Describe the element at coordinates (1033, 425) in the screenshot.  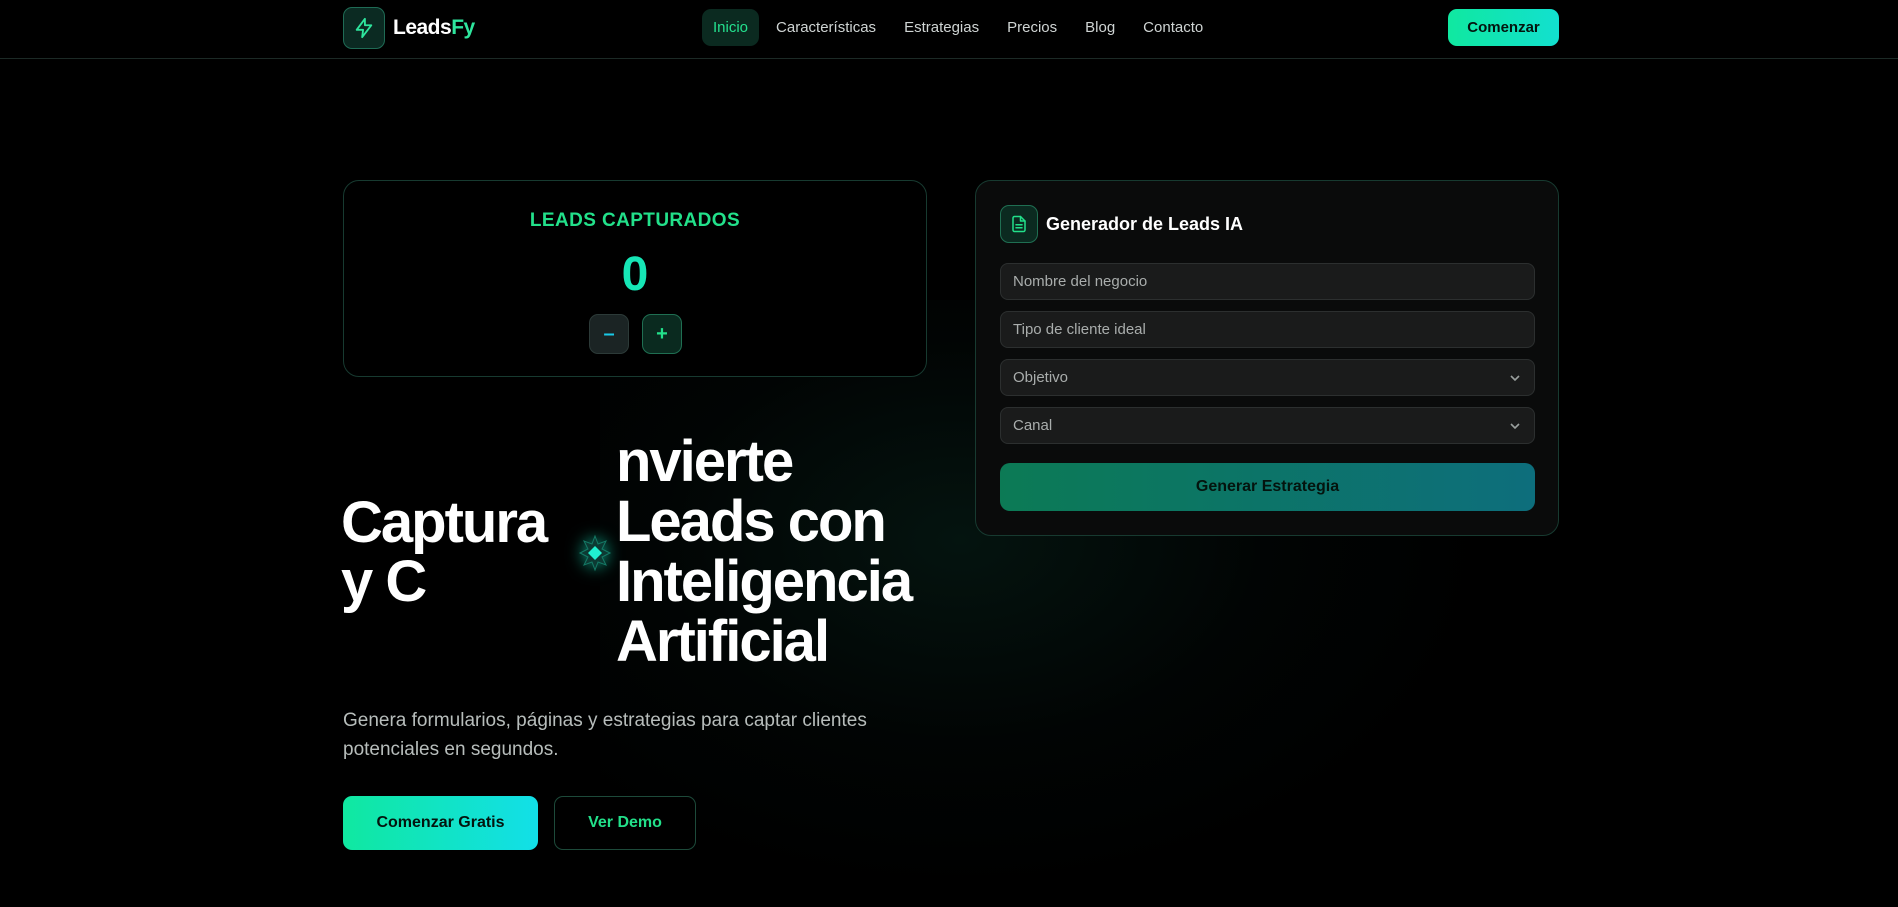
I see `channel-select-label: Canal` at that location.